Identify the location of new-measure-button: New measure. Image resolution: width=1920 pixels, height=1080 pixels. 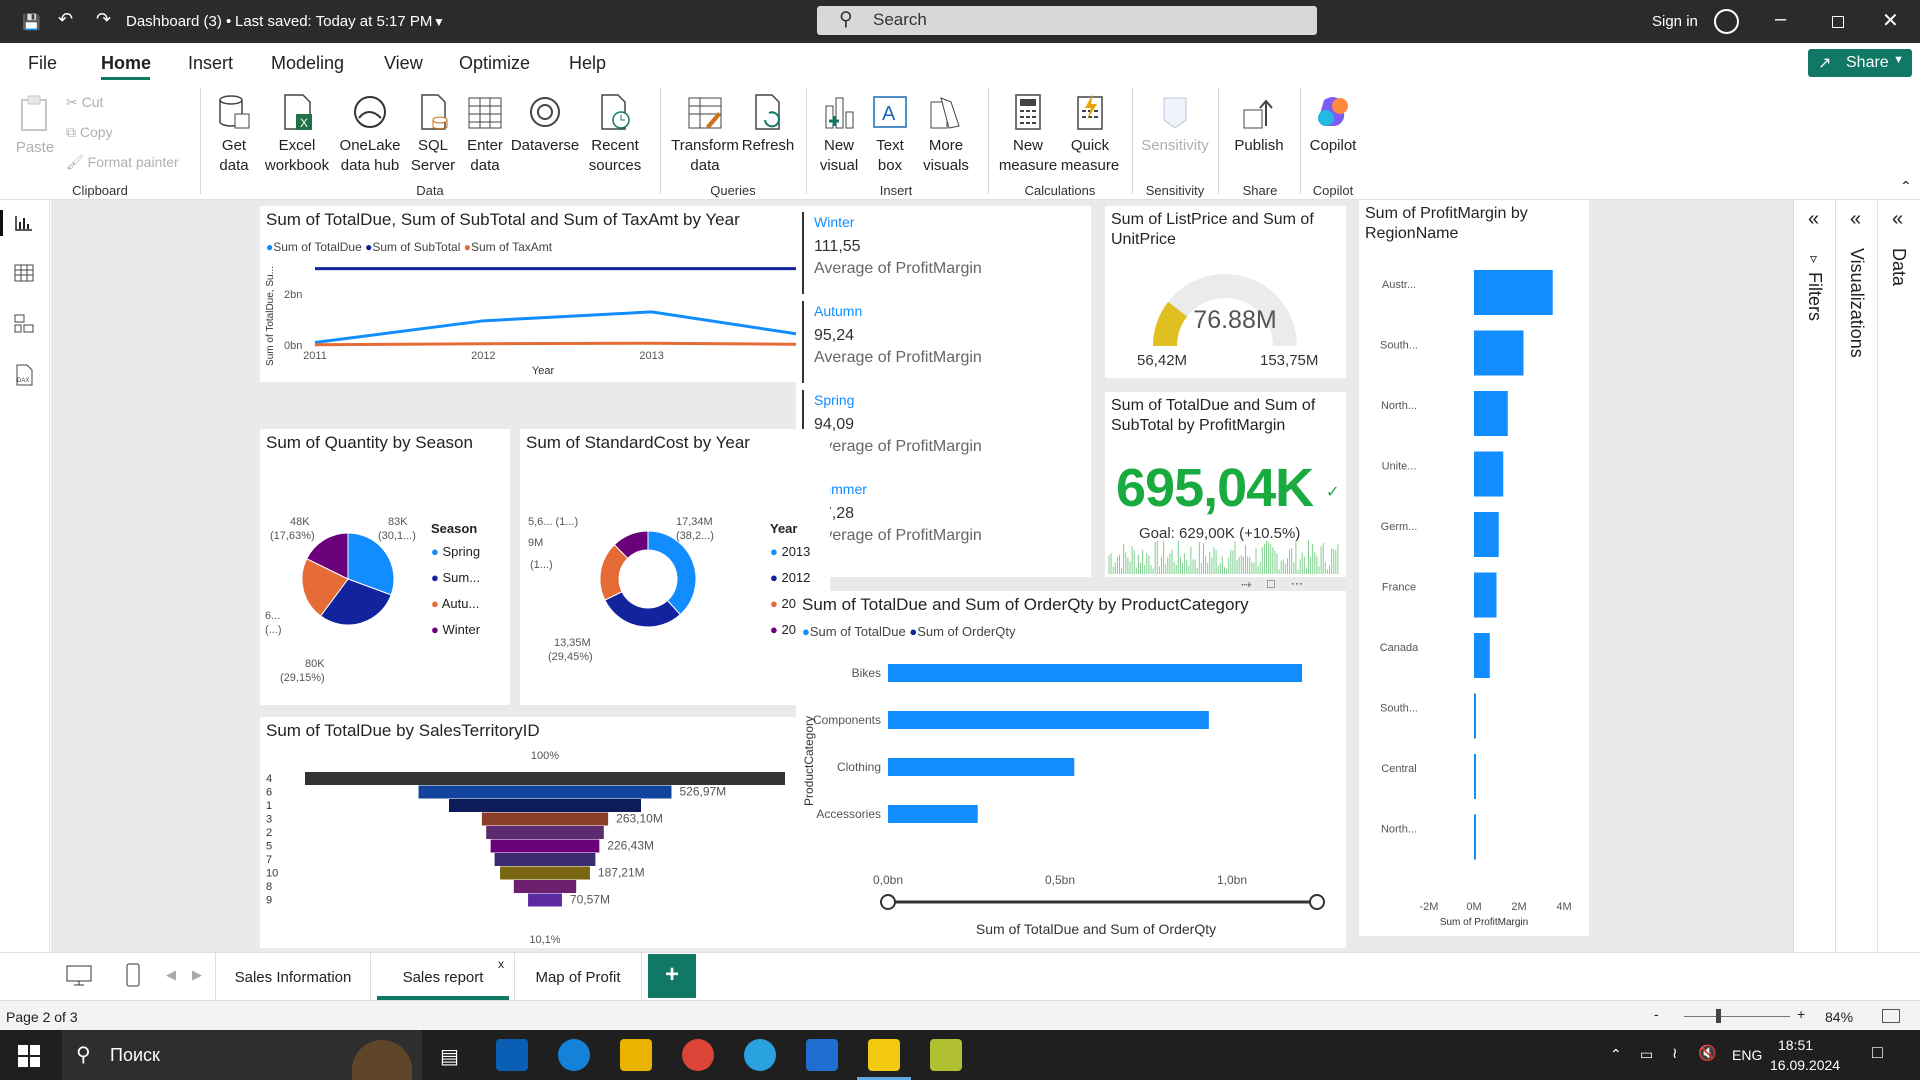
(1028, 134).